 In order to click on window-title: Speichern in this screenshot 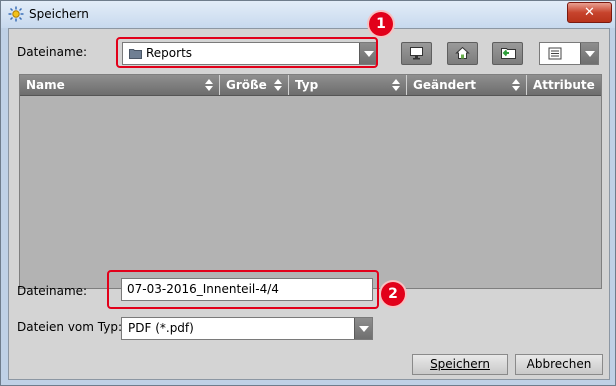, I will do `click(59, 14)`.